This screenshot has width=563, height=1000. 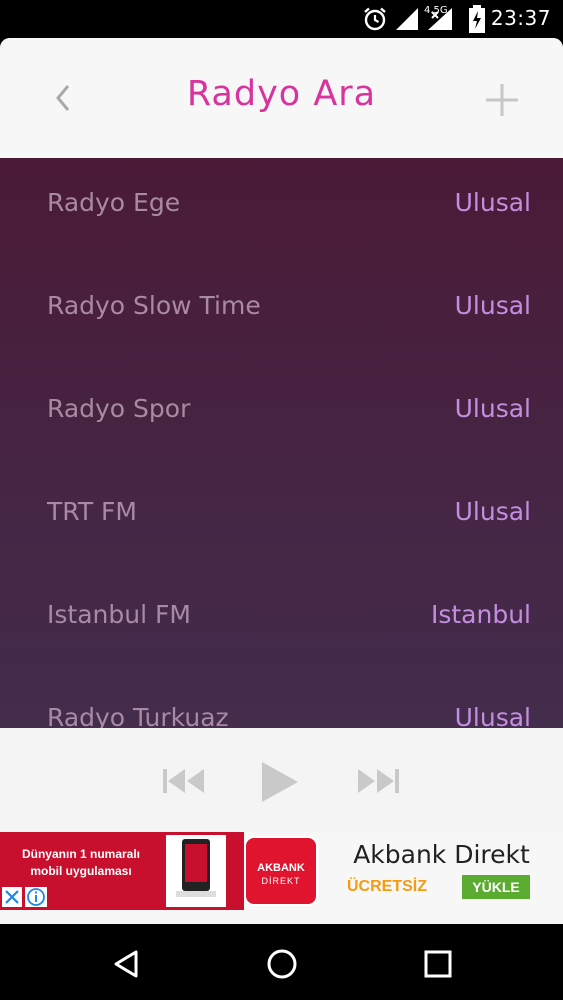 What do you see at coordinates (378, 781) in the screenshot?
I see `next-icon` at bounding box center [378, 781].